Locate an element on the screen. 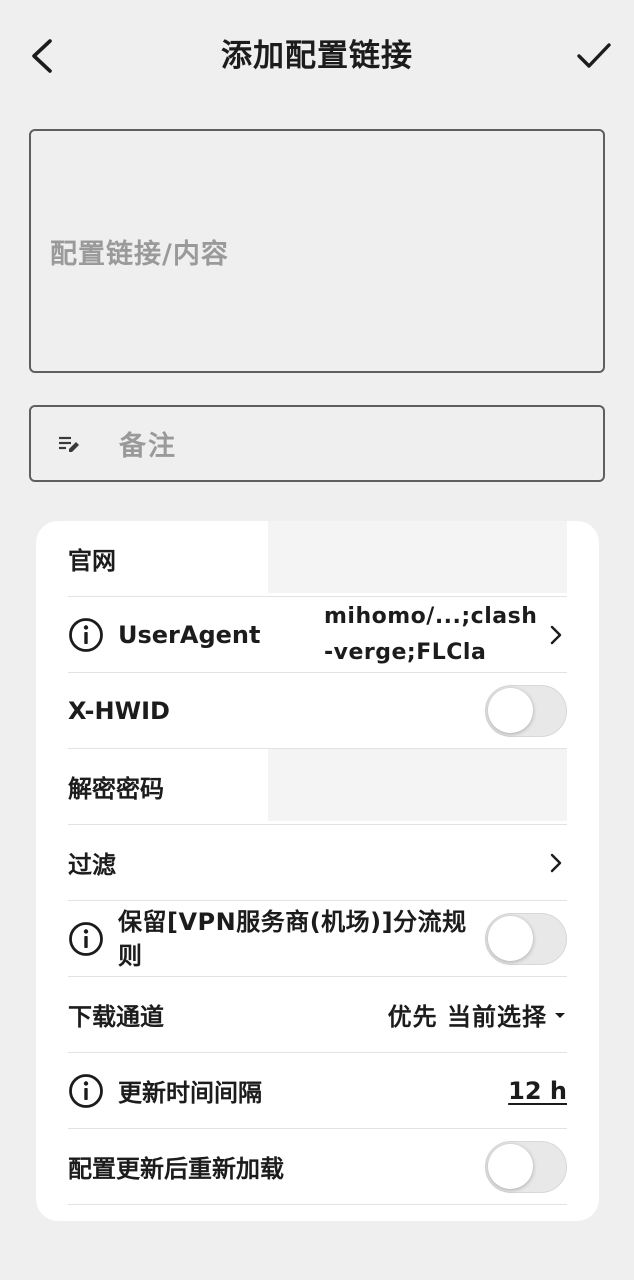 This screenshot has height=1280, width=634. update-interval-value: 12 h is located at coordinates (537, 1091).